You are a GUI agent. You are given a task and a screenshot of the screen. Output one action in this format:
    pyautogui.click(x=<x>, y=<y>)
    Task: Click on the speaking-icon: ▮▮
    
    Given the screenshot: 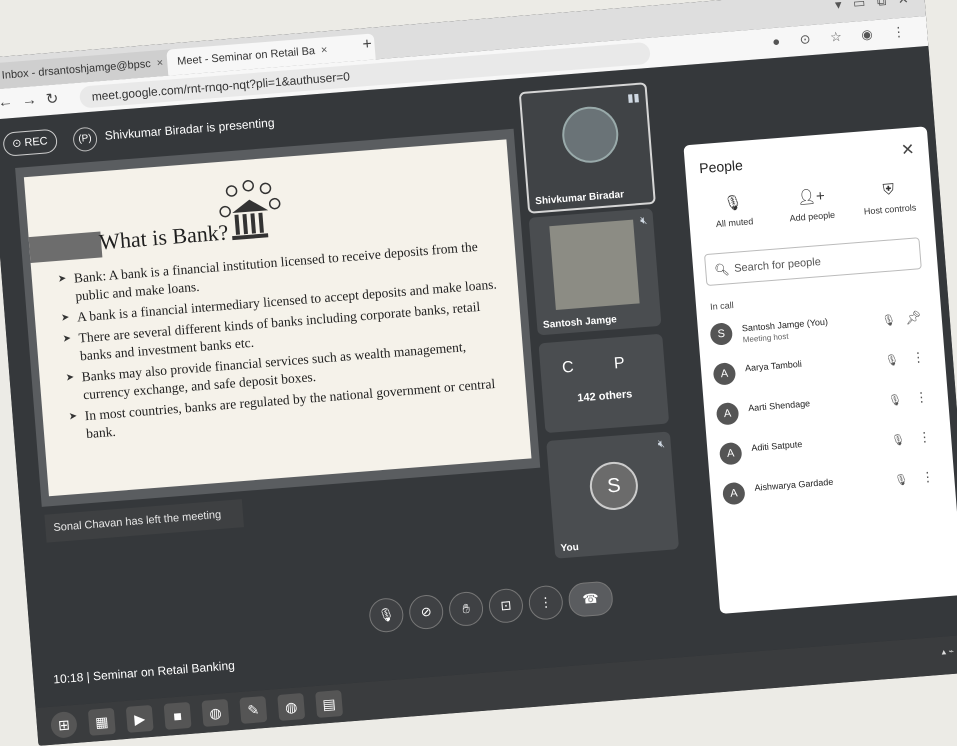 What is the action you would take?
    pyautogui.click(x=633, y=98)
    